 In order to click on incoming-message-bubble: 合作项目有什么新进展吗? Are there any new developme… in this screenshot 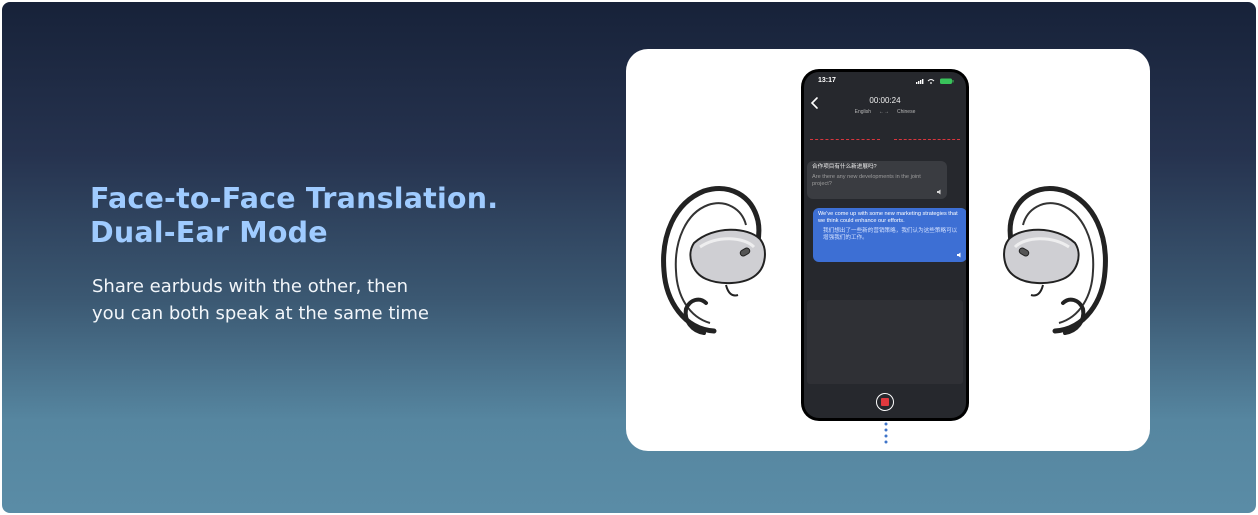, I will do `click(877, 180)`.